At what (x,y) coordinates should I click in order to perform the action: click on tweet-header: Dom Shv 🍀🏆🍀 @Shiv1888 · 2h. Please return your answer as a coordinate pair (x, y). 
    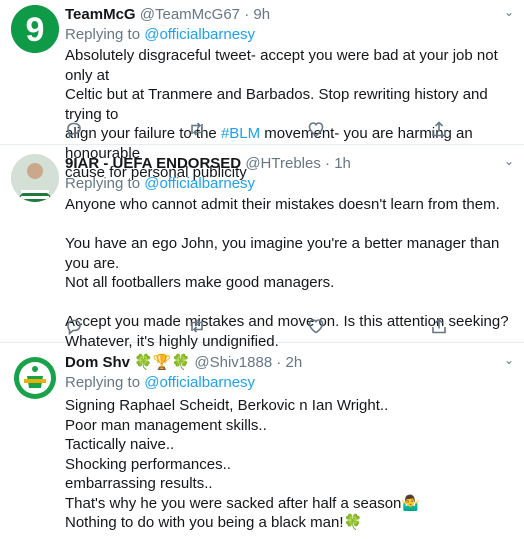
    Looking at the image, I should click on (289, 362).